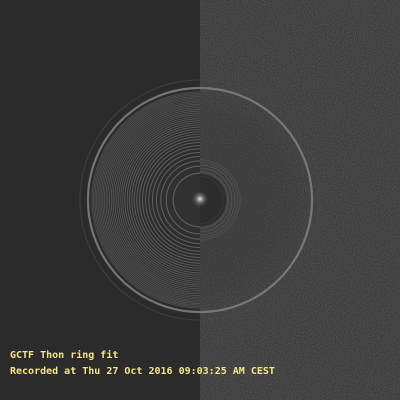 This screenshot has height=400, width=400. I want to click on center-peak, so click(200, 199).